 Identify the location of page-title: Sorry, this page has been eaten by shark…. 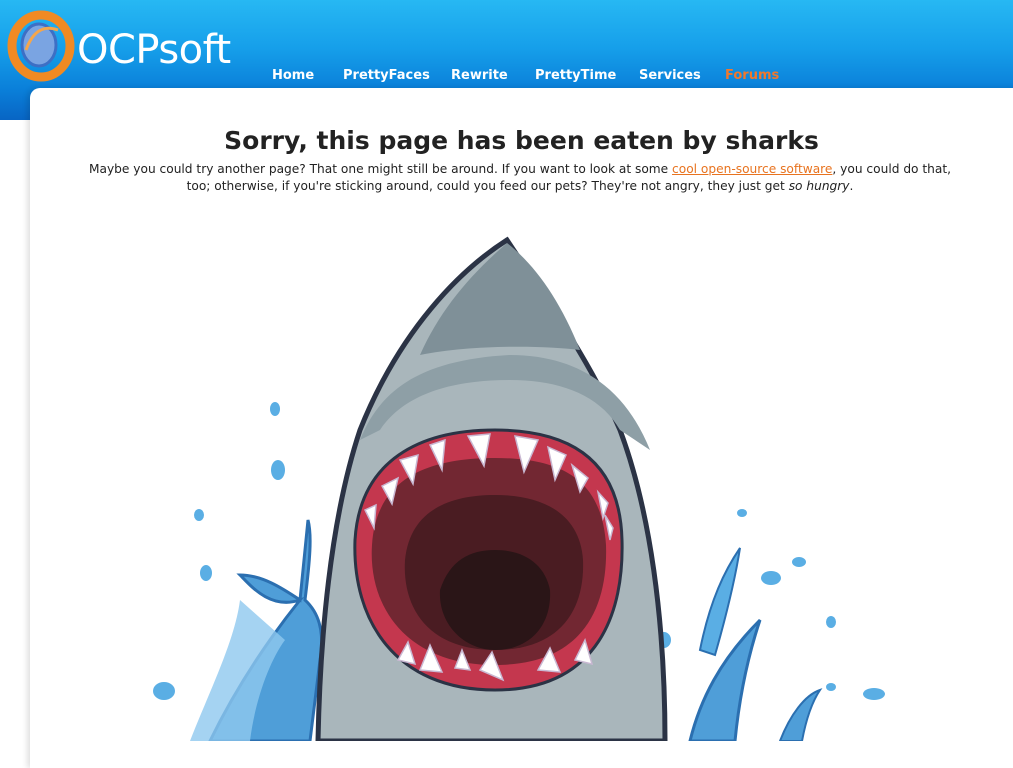
(521, 140).